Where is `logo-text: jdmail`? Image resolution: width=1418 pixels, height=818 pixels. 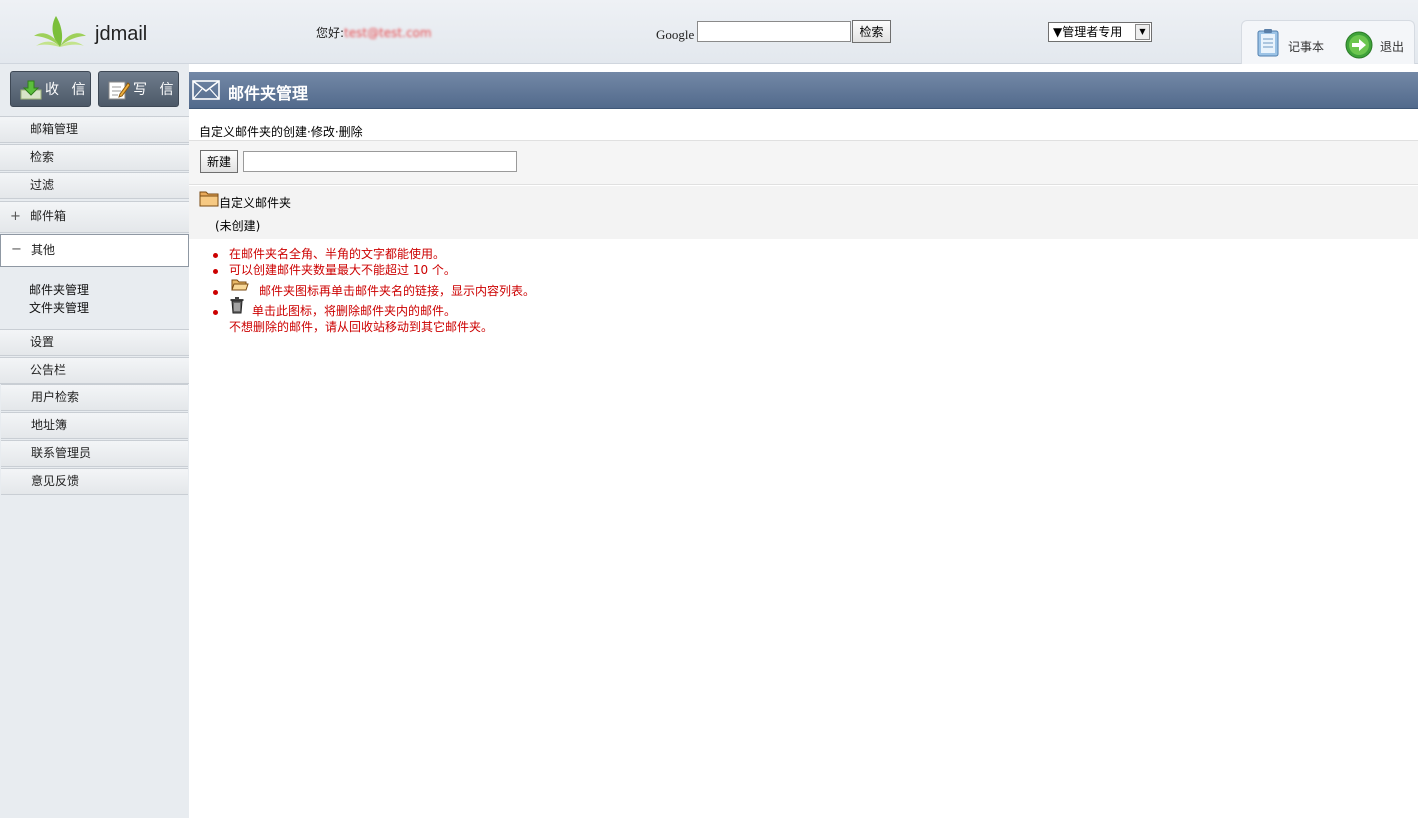 logo-text: jdmail is located at coordinates (121, 34).